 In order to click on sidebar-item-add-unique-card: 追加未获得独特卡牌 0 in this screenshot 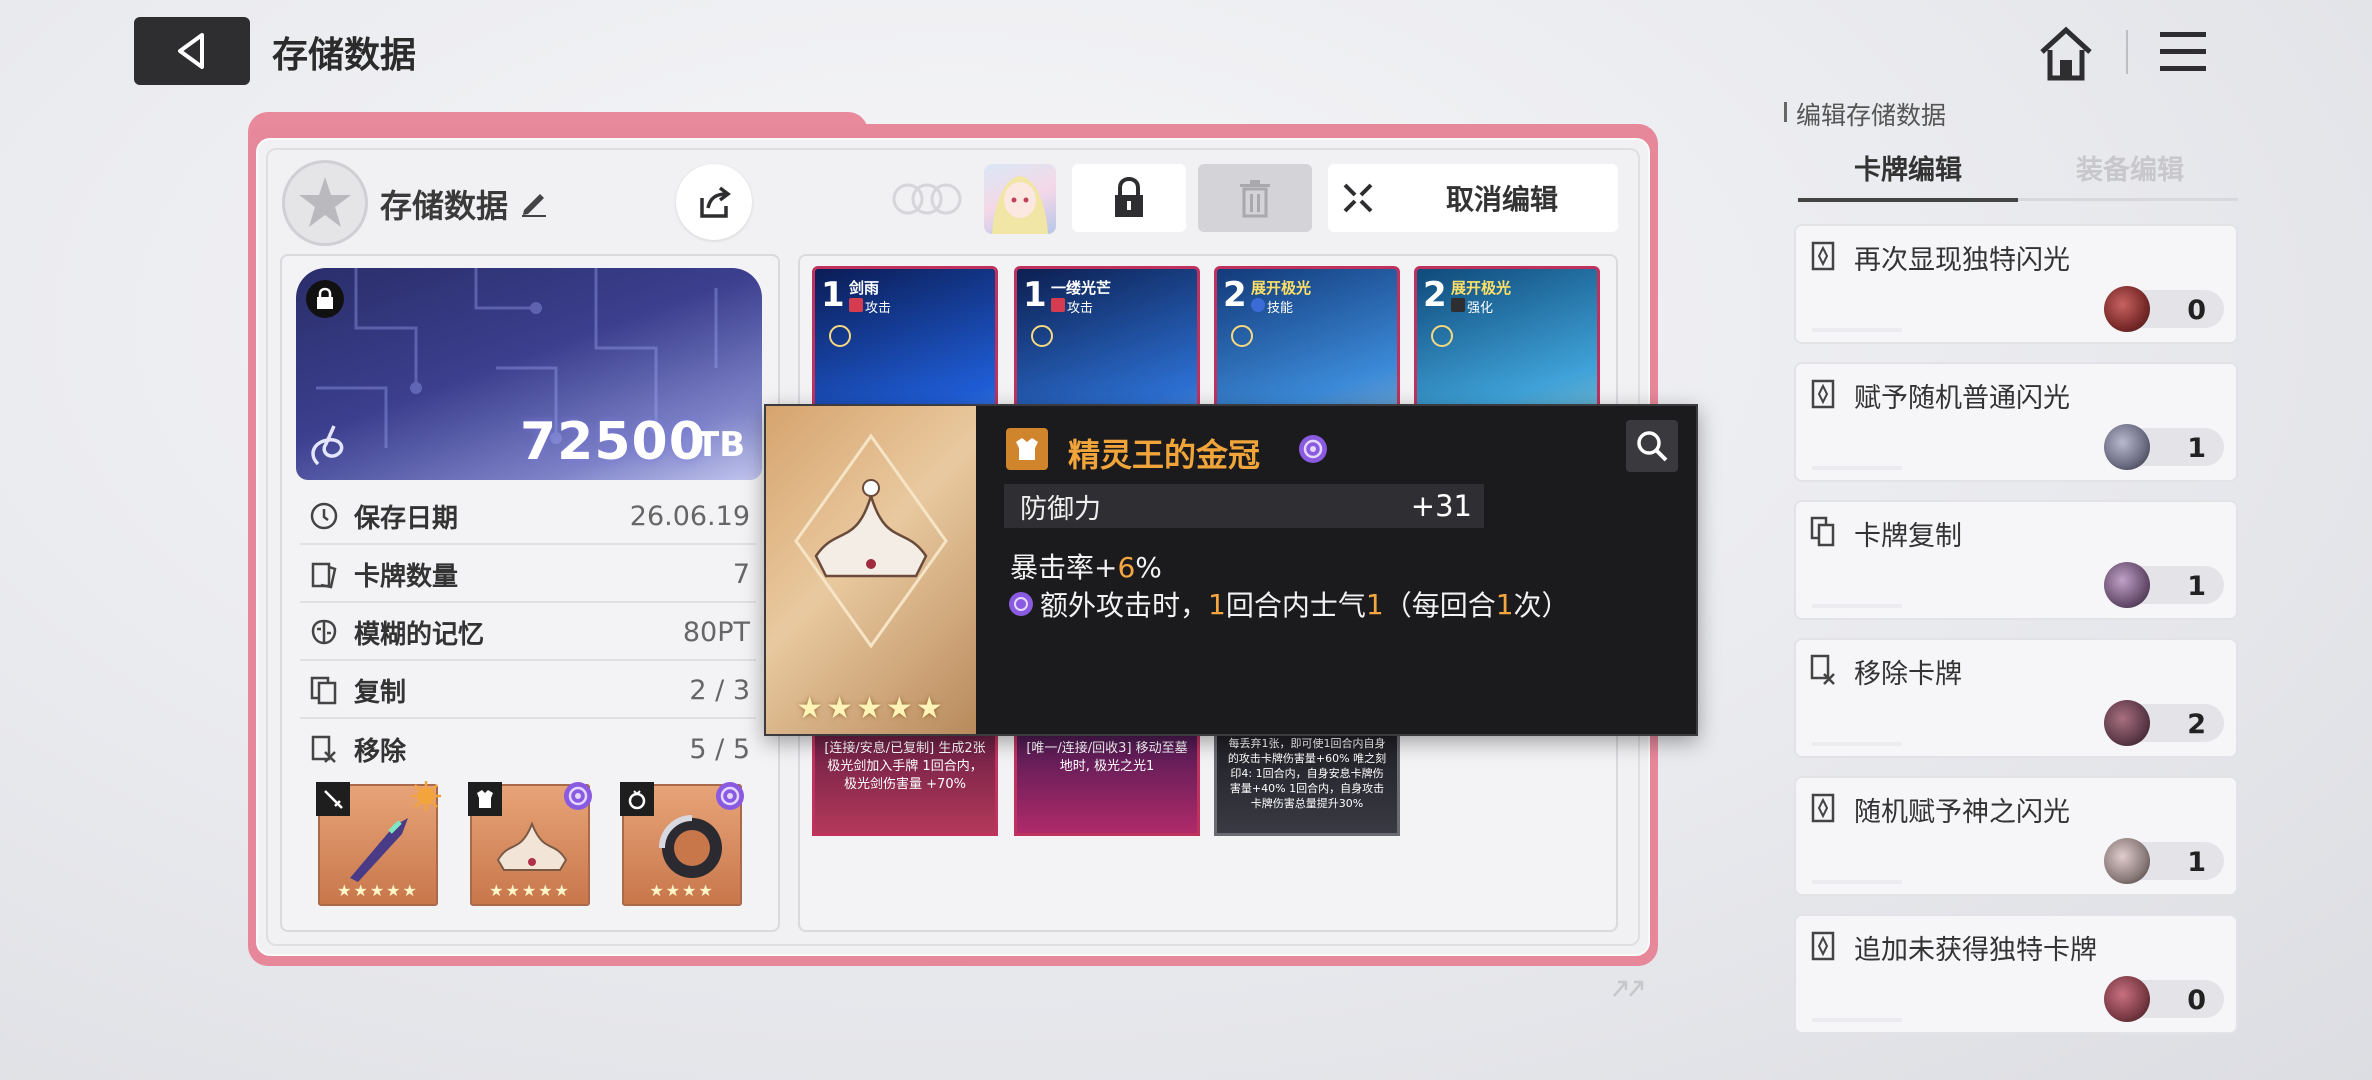, I will do `click(2016, 974)`.